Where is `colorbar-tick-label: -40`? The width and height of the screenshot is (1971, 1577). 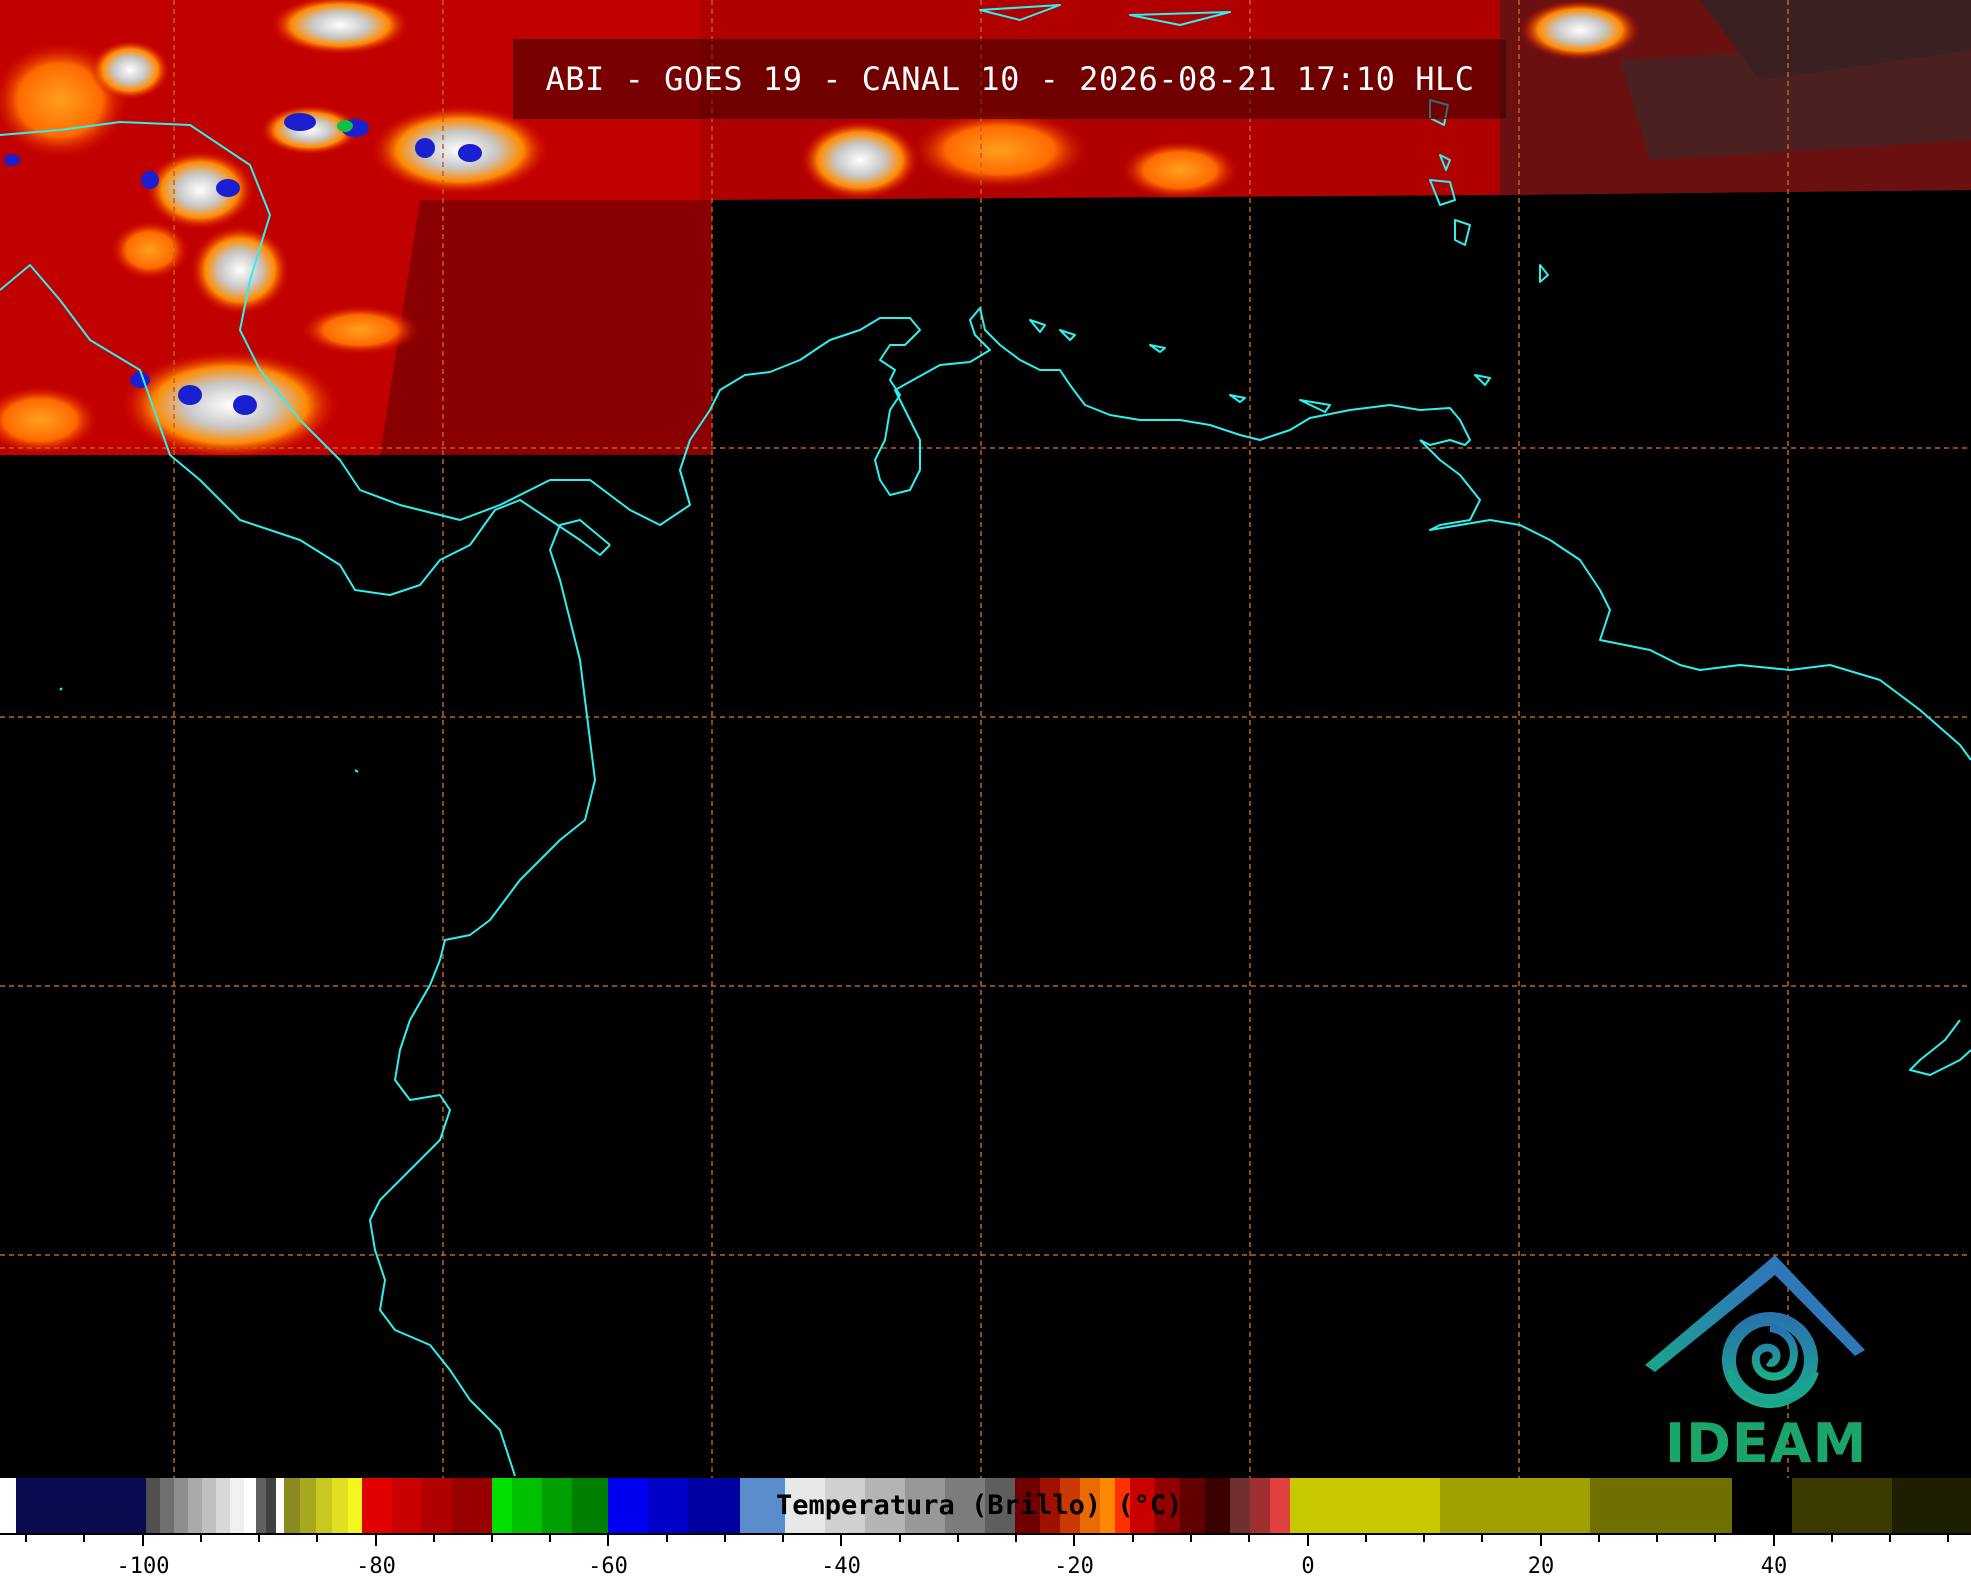
colorbar-tick-label: -40 is located at coordinates (841, 1565).